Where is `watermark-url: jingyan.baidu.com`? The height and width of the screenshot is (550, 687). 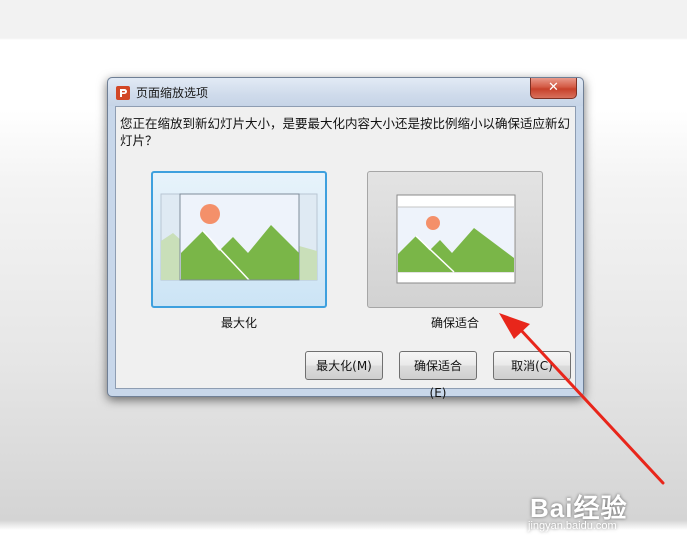 watermark-url: jingyan.baidu.com is located at coordinates (572, 526).